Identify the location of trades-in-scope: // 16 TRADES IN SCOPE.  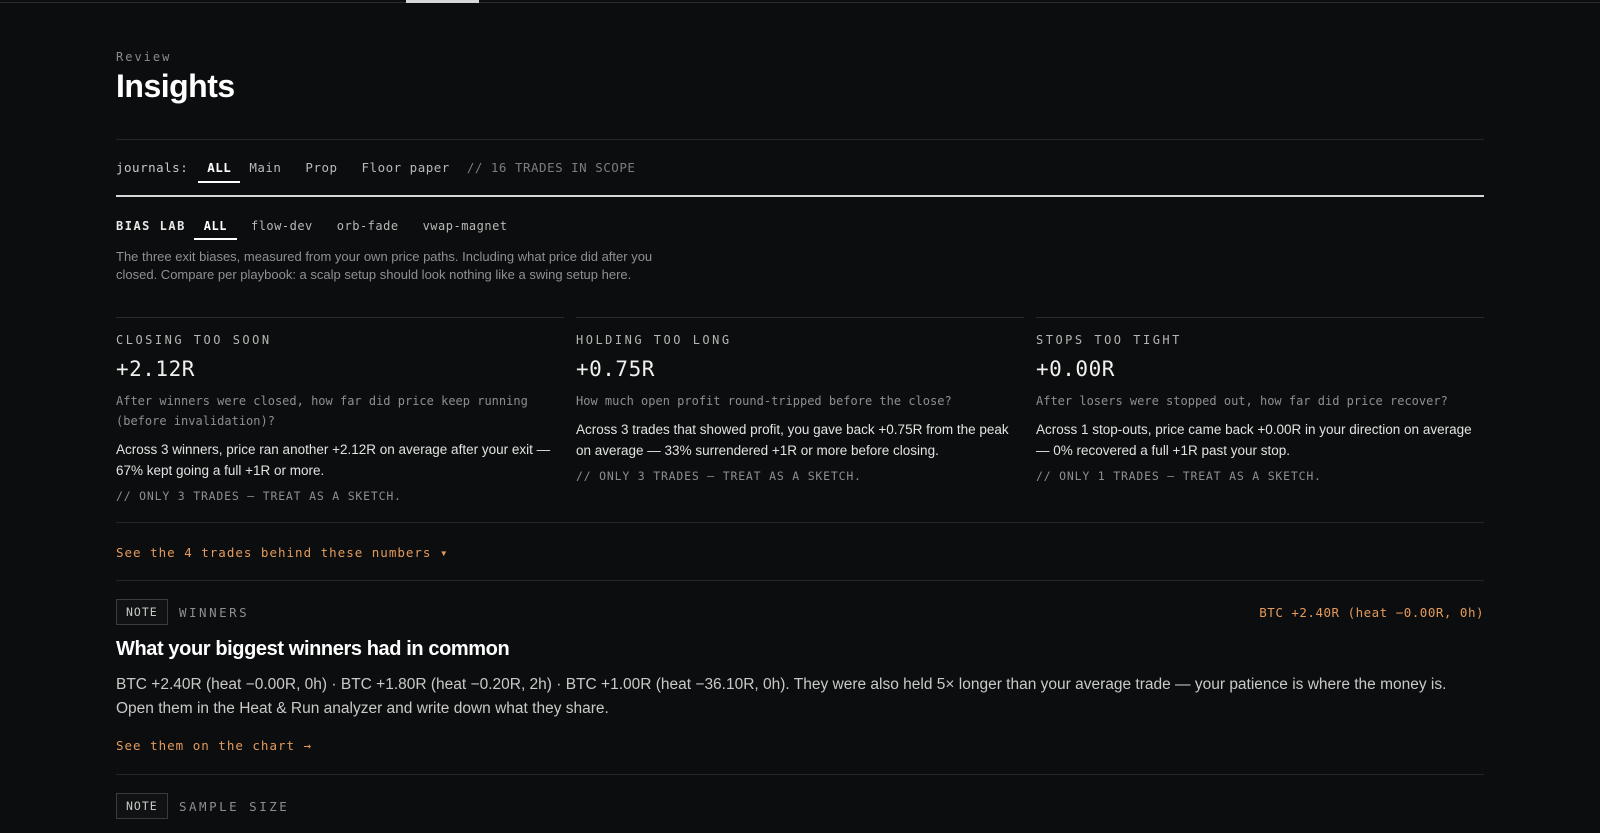
(551, 167).